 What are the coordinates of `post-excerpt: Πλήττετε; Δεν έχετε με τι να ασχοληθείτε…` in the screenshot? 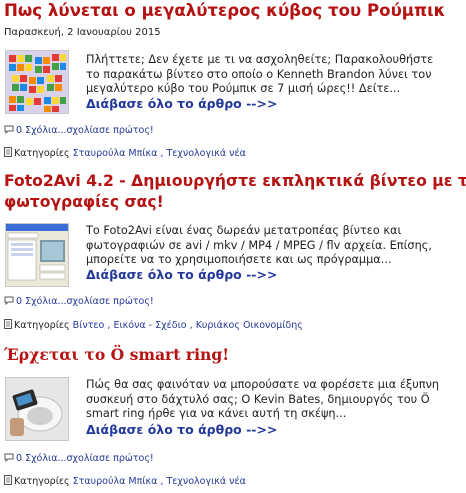 It's located at (260, 74).